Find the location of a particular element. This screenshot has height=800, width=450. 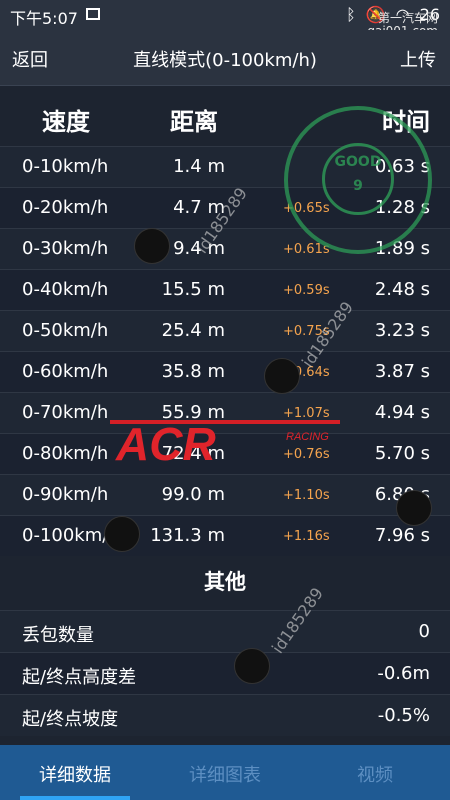

row-time: 3.87 s is located at coordinates (402, 371).